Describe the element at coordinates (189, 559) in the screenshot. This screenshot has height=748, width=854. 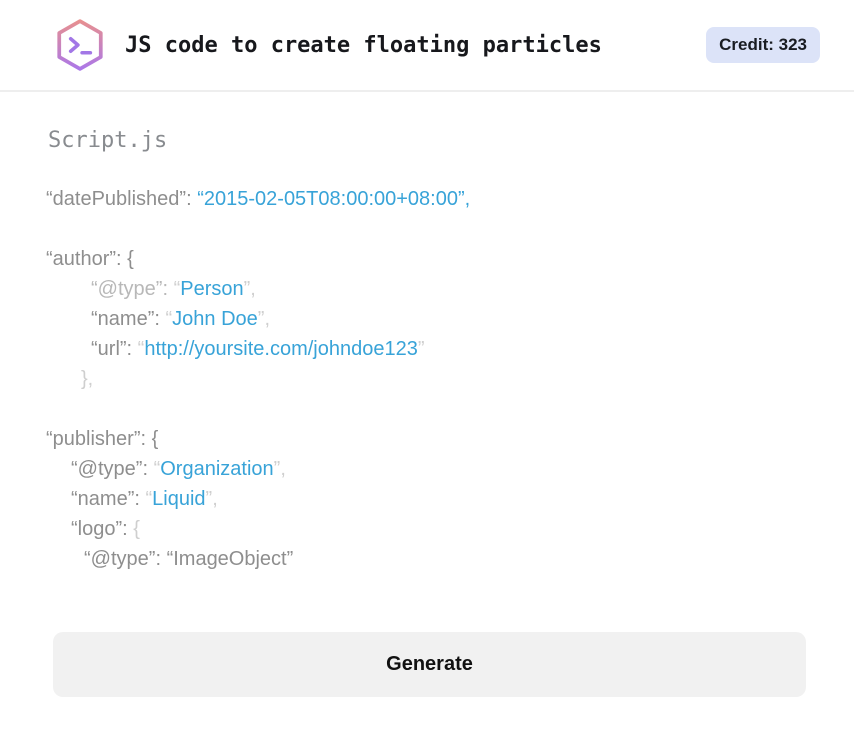
I see `code-line: “@type”: “ImageObject”` at that location.